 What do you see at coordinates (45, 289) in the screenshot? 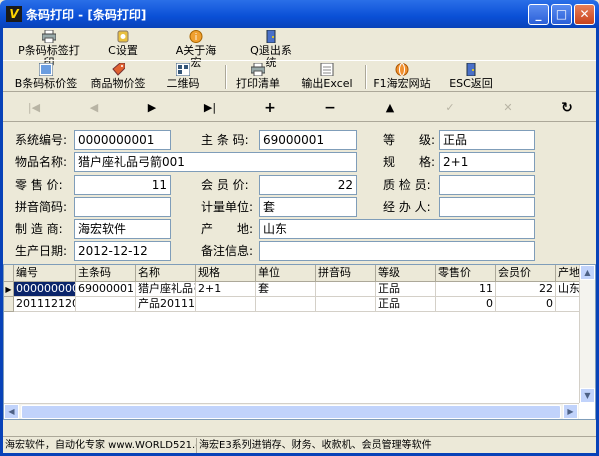
I see `table-cell: 0000000001` at bounding box center [45, 289].